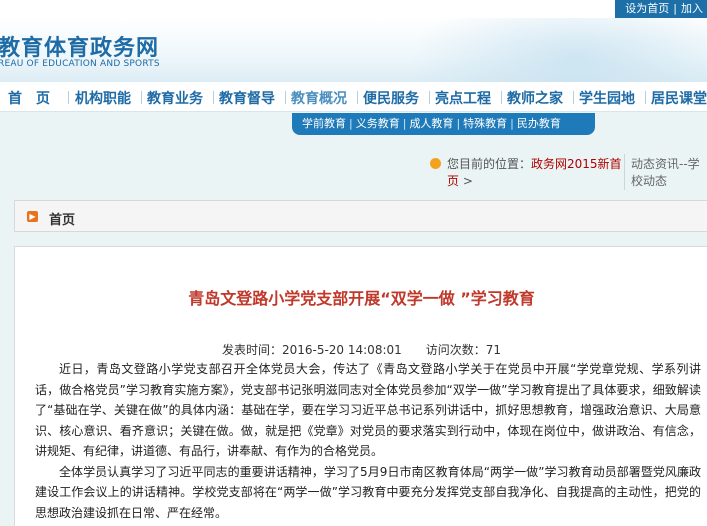 This screenshot has width=707, height=526. I want to click on top-links: 设为首页 | 加入, so click(661, 9).